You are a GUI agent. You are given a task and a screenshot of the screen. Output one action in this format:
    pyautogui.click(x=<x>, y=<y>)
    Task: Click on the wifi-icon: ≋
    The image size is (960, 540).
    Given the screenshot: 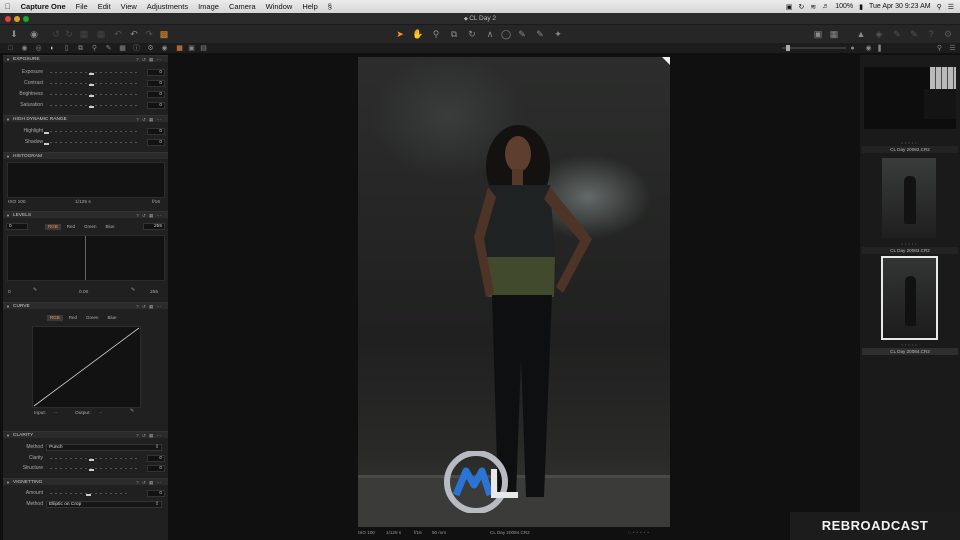 What is the action you would take?
    pyautogui.click(x=813, y=7)
    